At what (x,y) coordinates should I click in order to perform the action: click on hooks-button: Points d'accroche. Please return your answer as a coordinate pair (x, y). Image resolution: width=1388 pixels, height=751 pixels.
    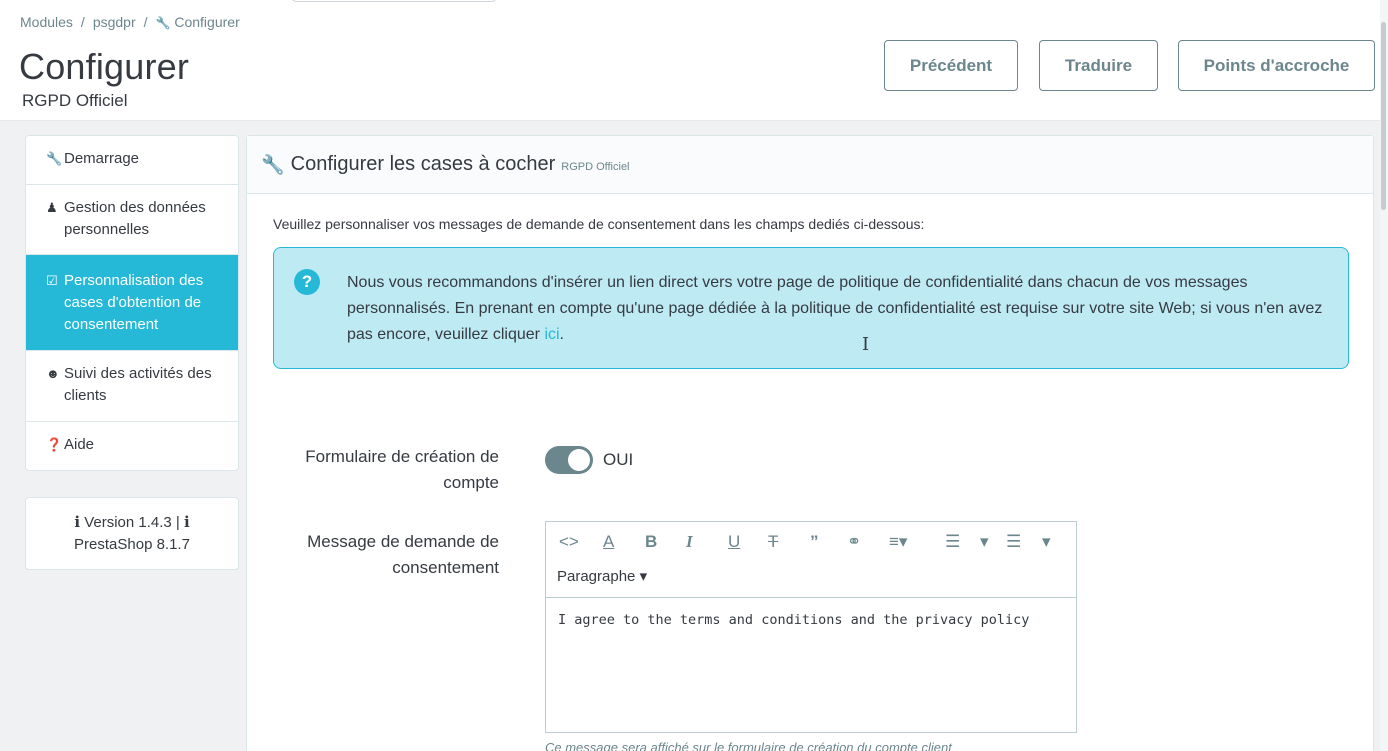
    Looking at the image, I should click on (1276, 65).